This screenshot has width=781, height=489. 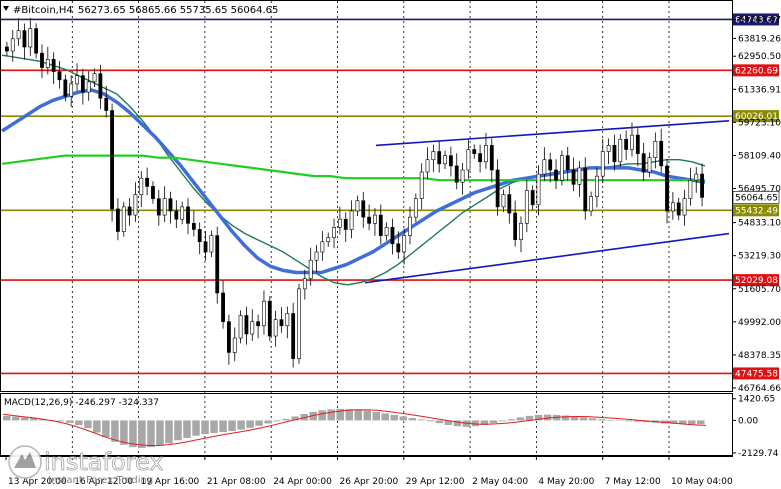 I want to click on symbol-label: #Bitcoin,H4, so click(x=43, y=10).